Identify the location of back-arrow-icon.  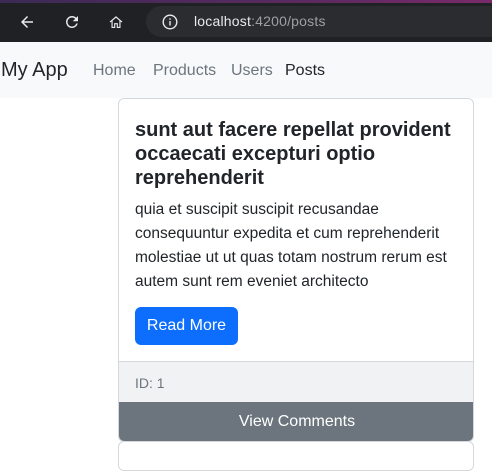
(27, 22).